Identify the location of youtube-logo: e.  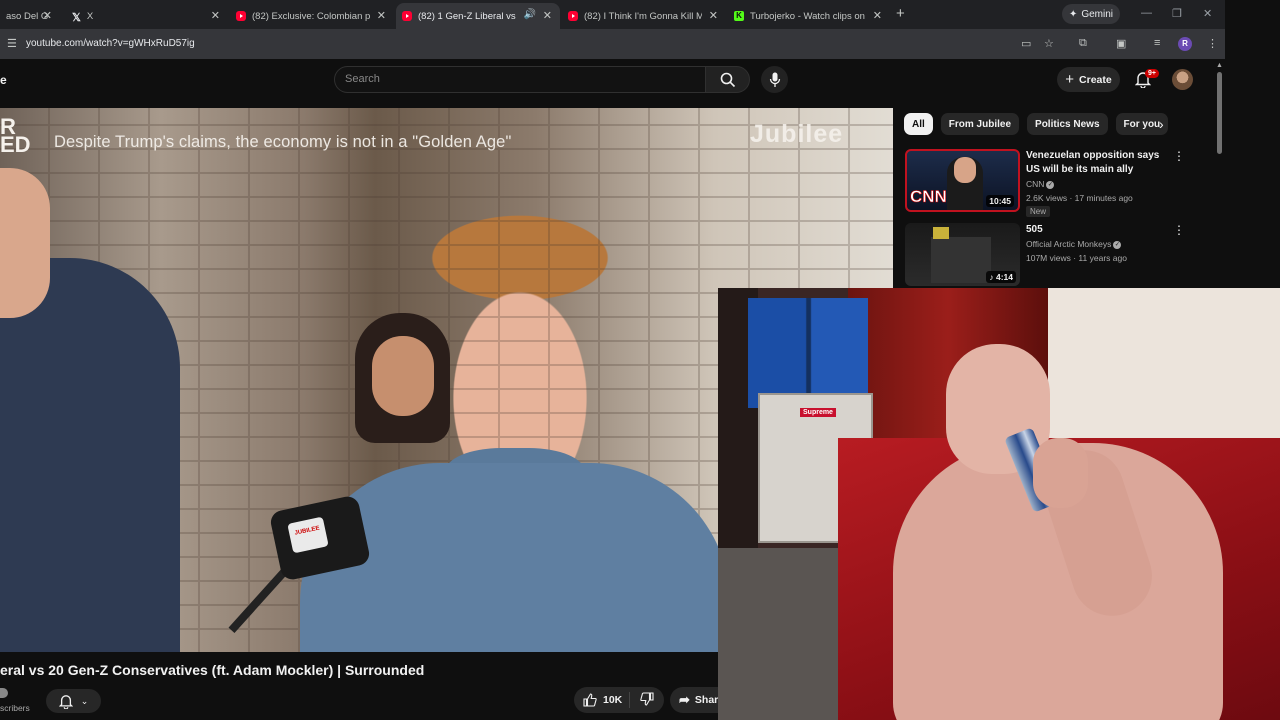
(3, 80).